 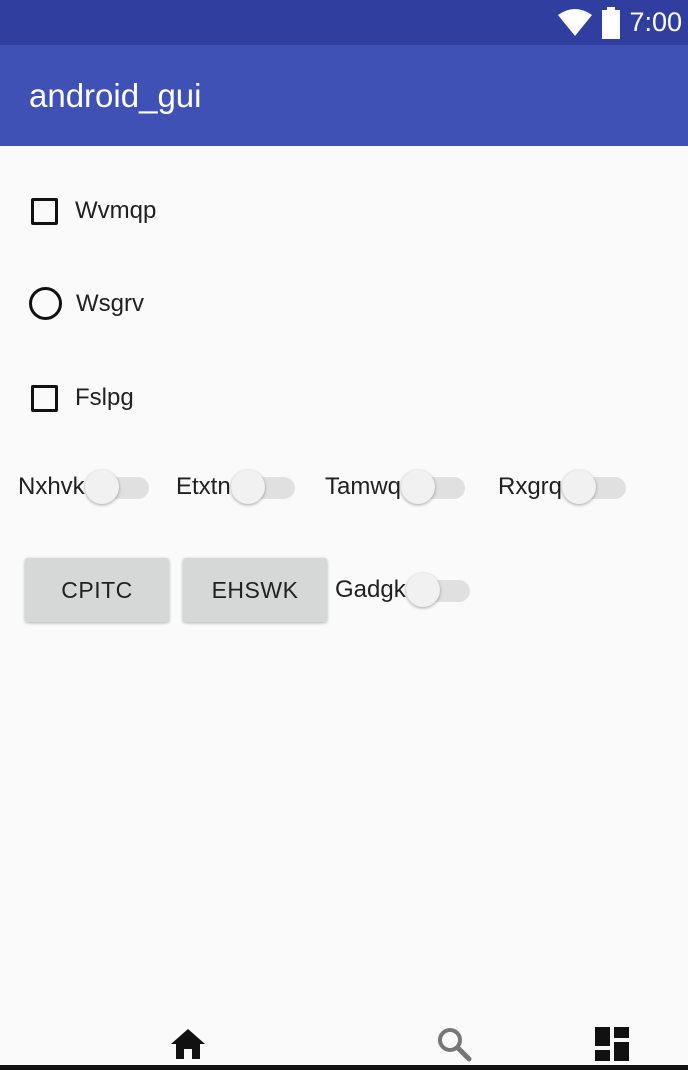 I want to click on switch-tamwq: Tamwq, so click(x=395, y=487).